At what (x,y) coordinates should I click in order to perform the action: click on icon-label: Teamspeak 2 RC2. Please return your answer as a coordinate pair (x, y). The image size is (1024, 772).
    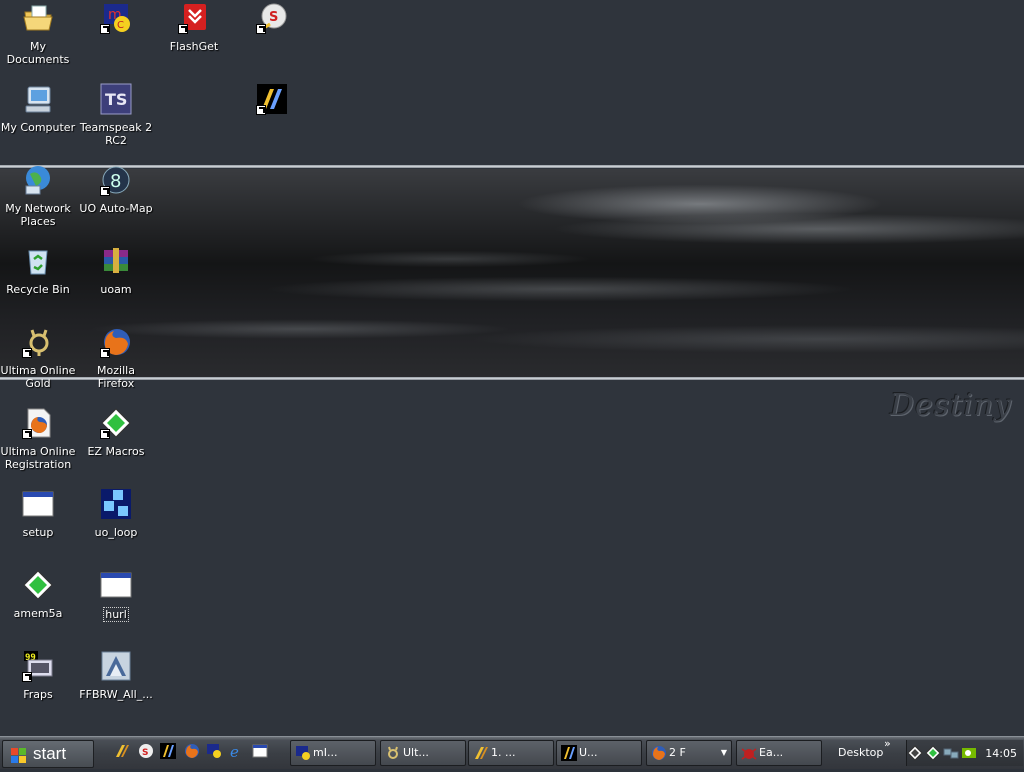
    Looking at the image, I should click on (116, 134).